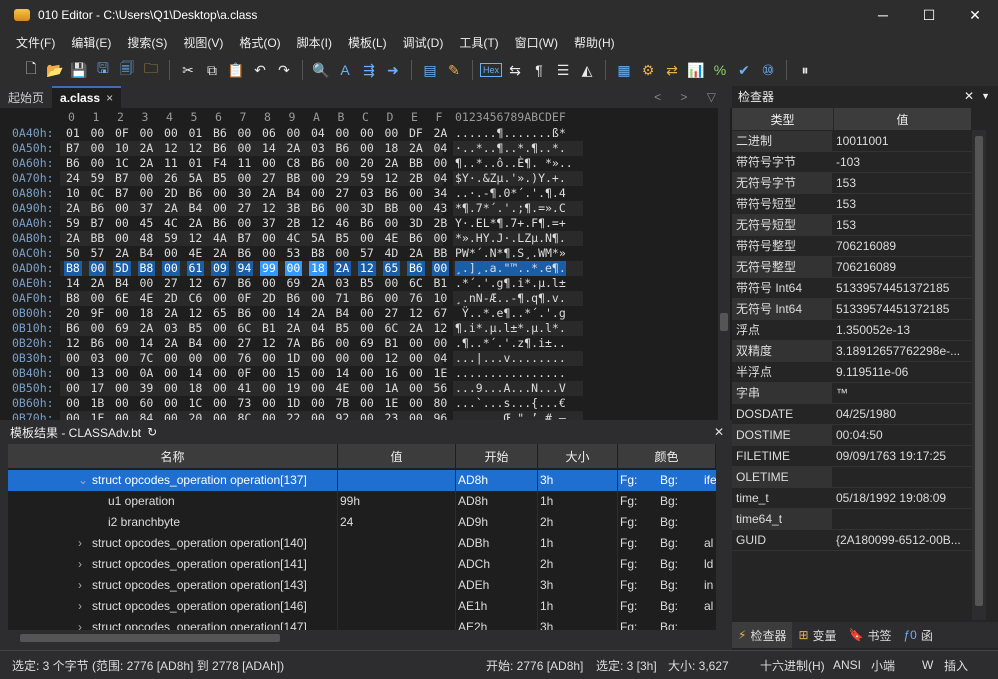  Describe the element at coordinates (269, 328) in the screenshot. I see `hex-byte: B1` at that location.